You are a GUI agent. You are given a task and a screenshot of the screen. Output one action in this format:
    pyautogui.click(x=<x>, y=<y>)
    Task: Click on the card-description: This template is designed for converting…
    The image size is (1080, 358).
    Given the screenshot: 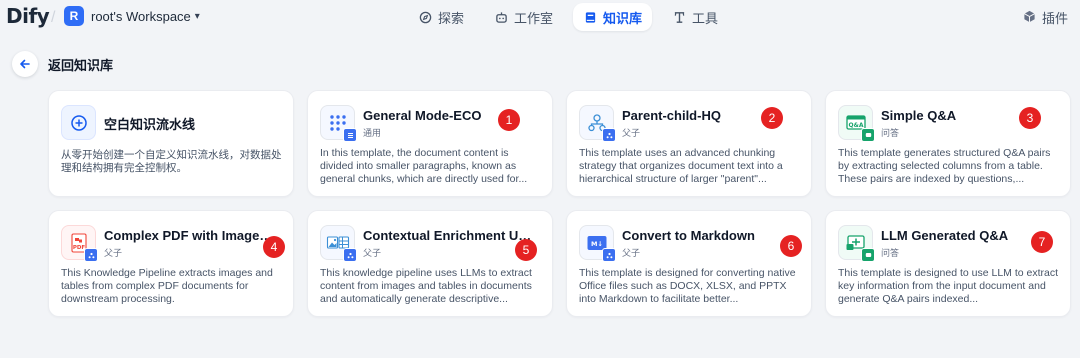 What is the action you would take?
    pyautogui.click(x=687, y=286)
    